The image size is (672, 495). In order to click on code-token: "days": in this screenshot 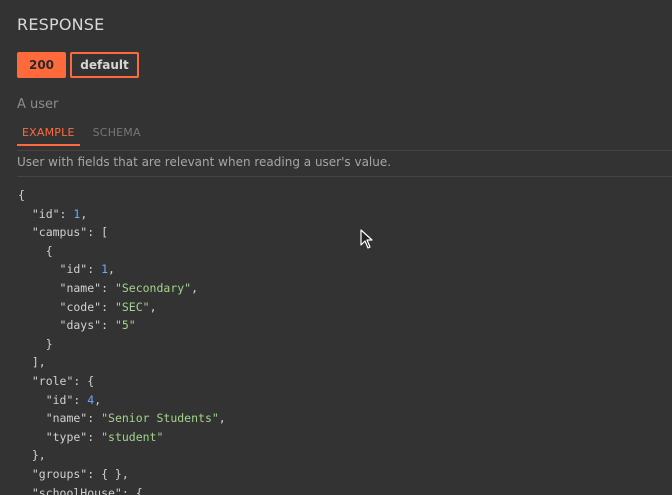, I will do `click(66, 325)`.